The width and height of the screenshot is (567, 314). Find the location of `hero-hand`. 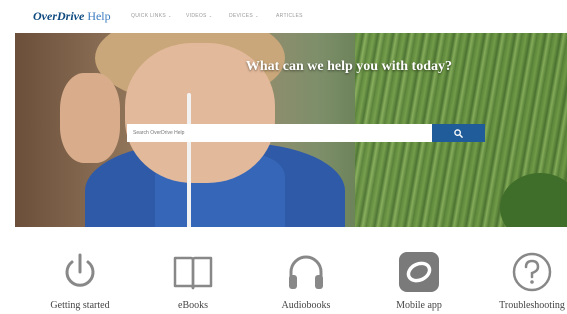

hero-hand is located at coordinates (90, 118).